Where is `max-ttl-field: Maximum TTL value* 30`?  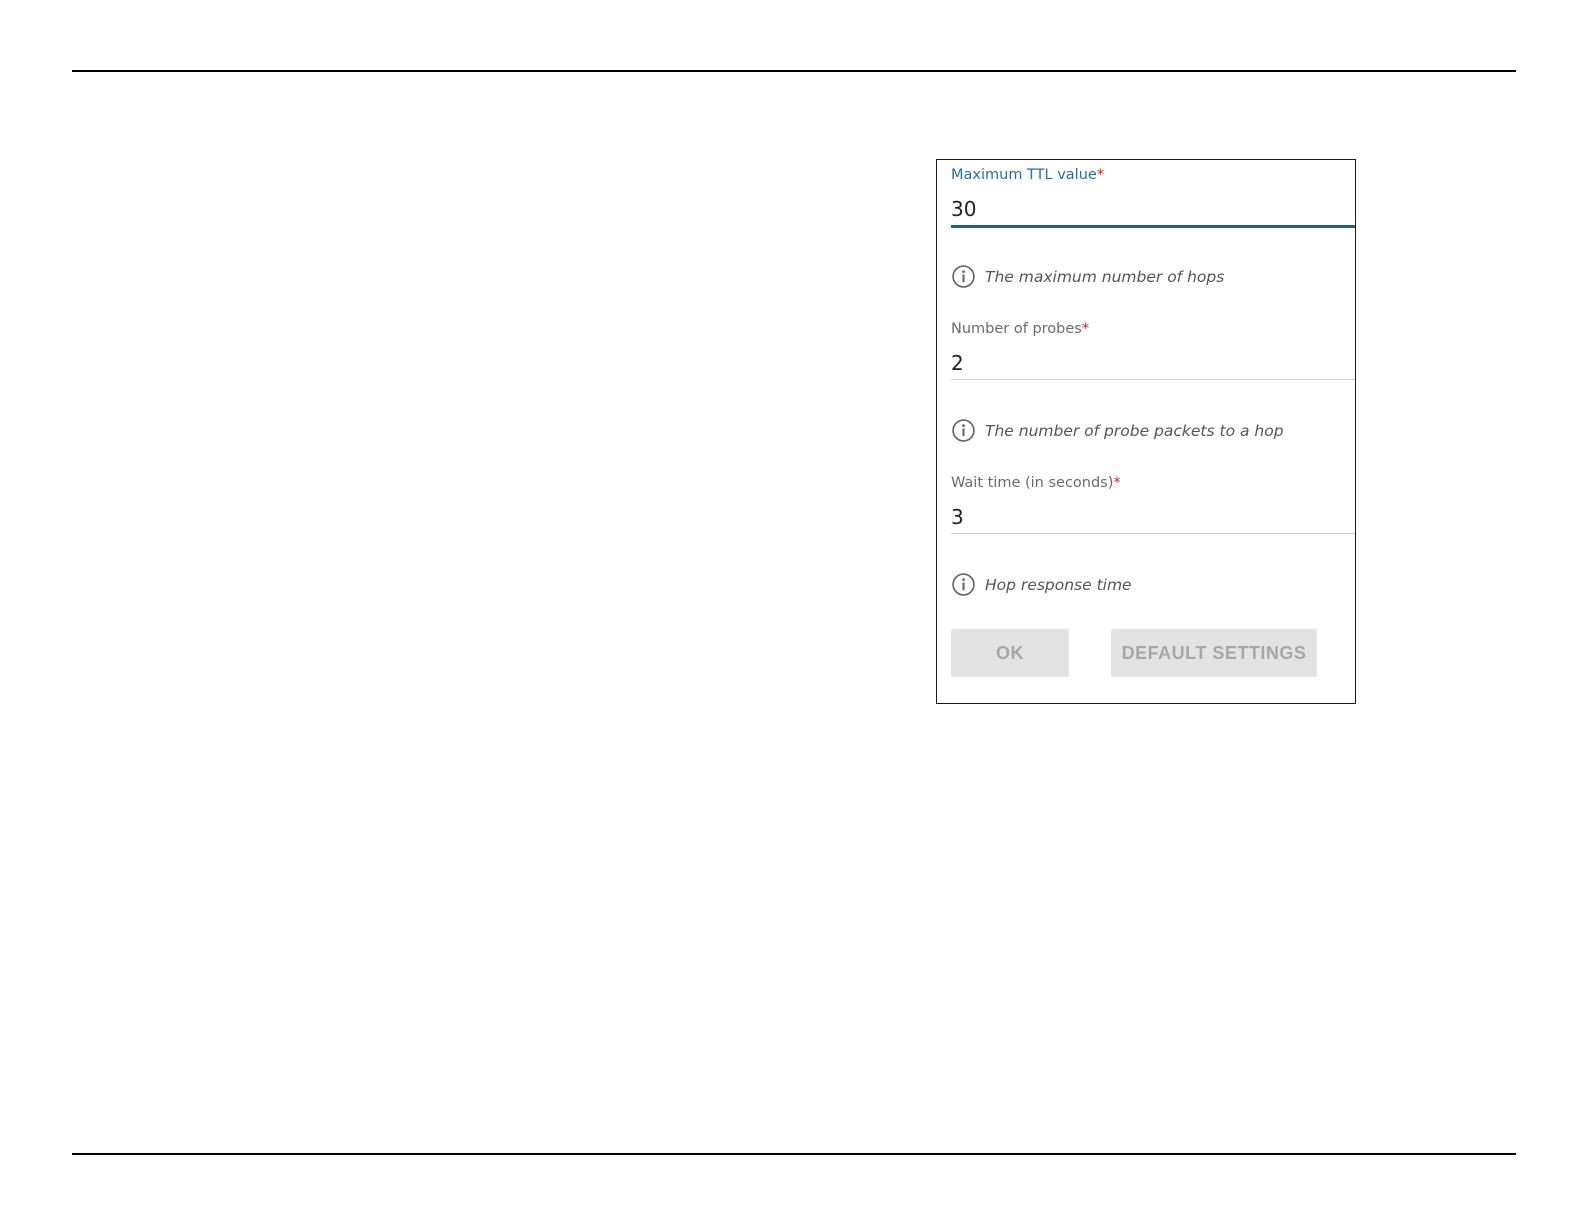 max-ttl-field: Maximum TTL value* 30 is located at coordinates (1153, 197).